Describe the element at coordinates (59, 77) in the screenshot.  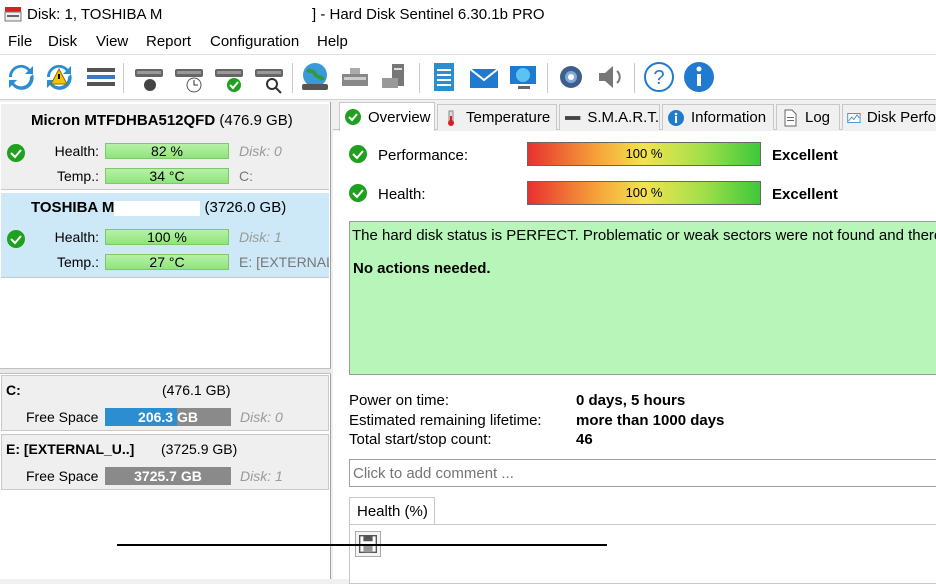
I see `refresh-warning-icon` at that location.